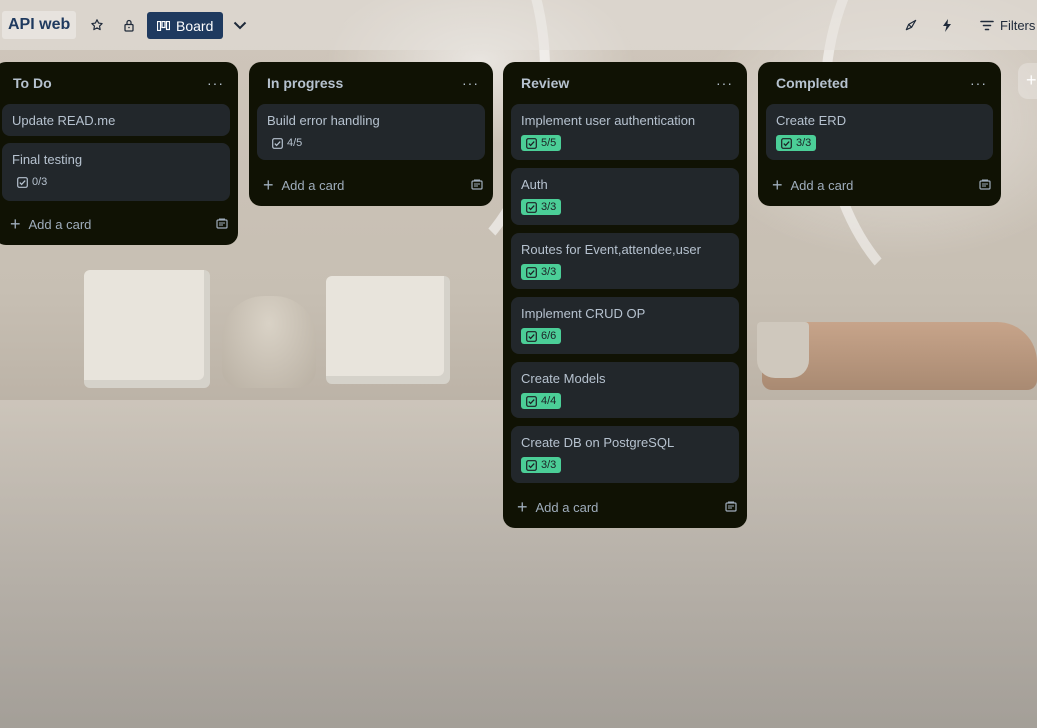  I want to click on checklist-count: 6/6, so click(549, 336).